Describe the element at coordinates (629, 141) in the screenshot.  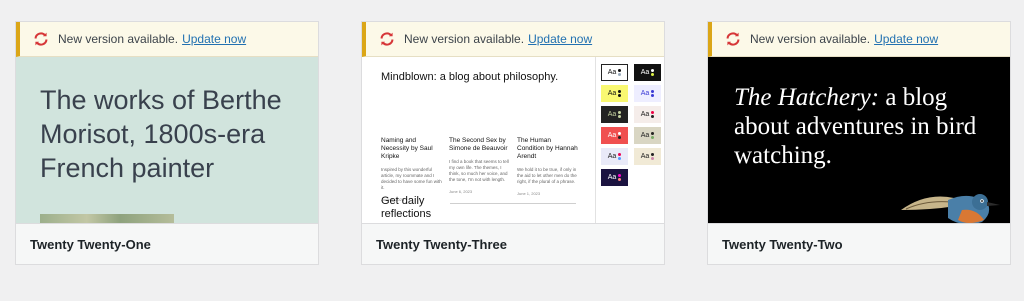
I see `style-variations-panel: Aa Aa Aa Aa Aa Aa Aa Aa Aa Aa Aa` at that location.